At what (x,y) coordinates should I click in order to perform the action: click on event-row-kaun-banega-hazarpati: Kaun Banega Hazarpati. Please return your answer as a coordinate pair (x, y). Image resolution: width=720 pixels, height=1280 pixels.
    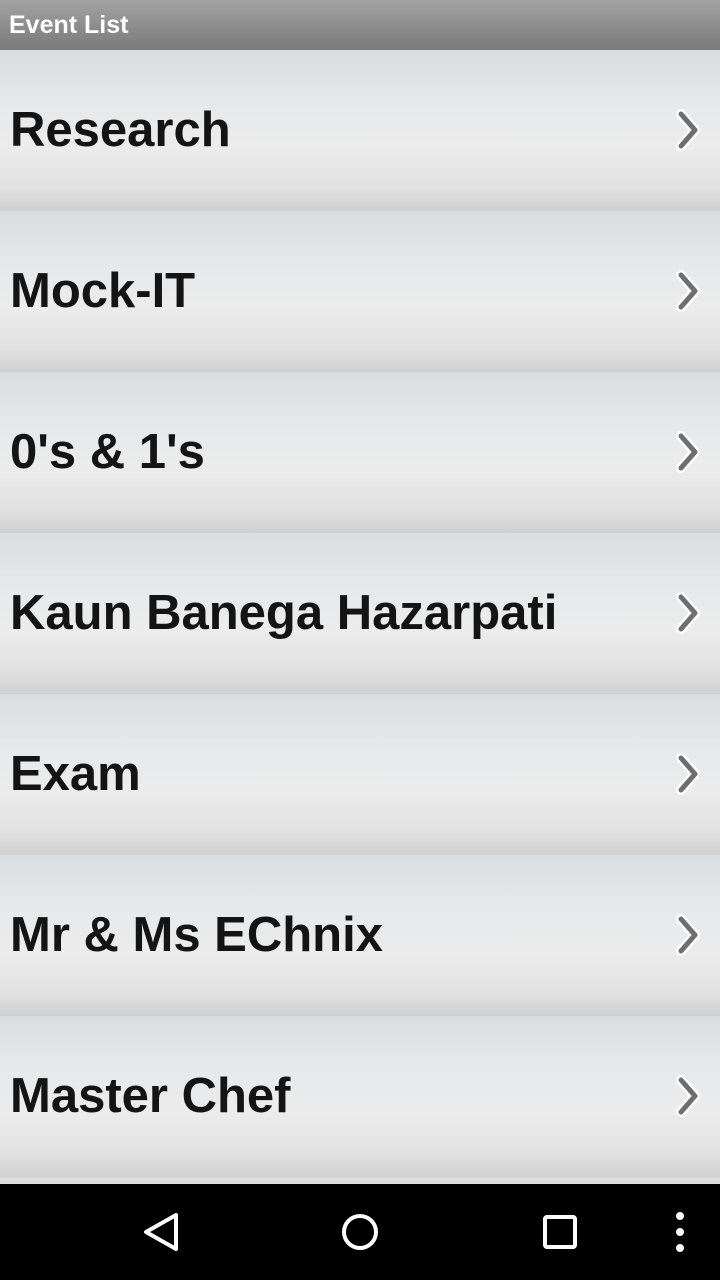
    Looking at the image, I should click on (360, 613).